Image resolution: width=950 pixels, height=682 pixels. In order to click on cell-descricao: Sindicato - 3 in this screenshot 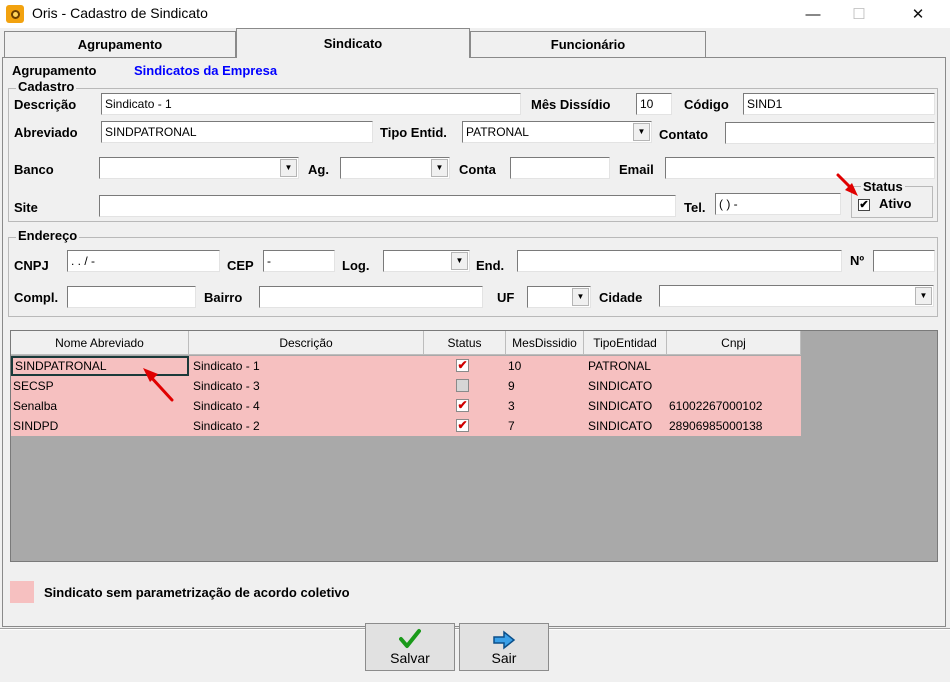, I will do `click(225, 386)`.